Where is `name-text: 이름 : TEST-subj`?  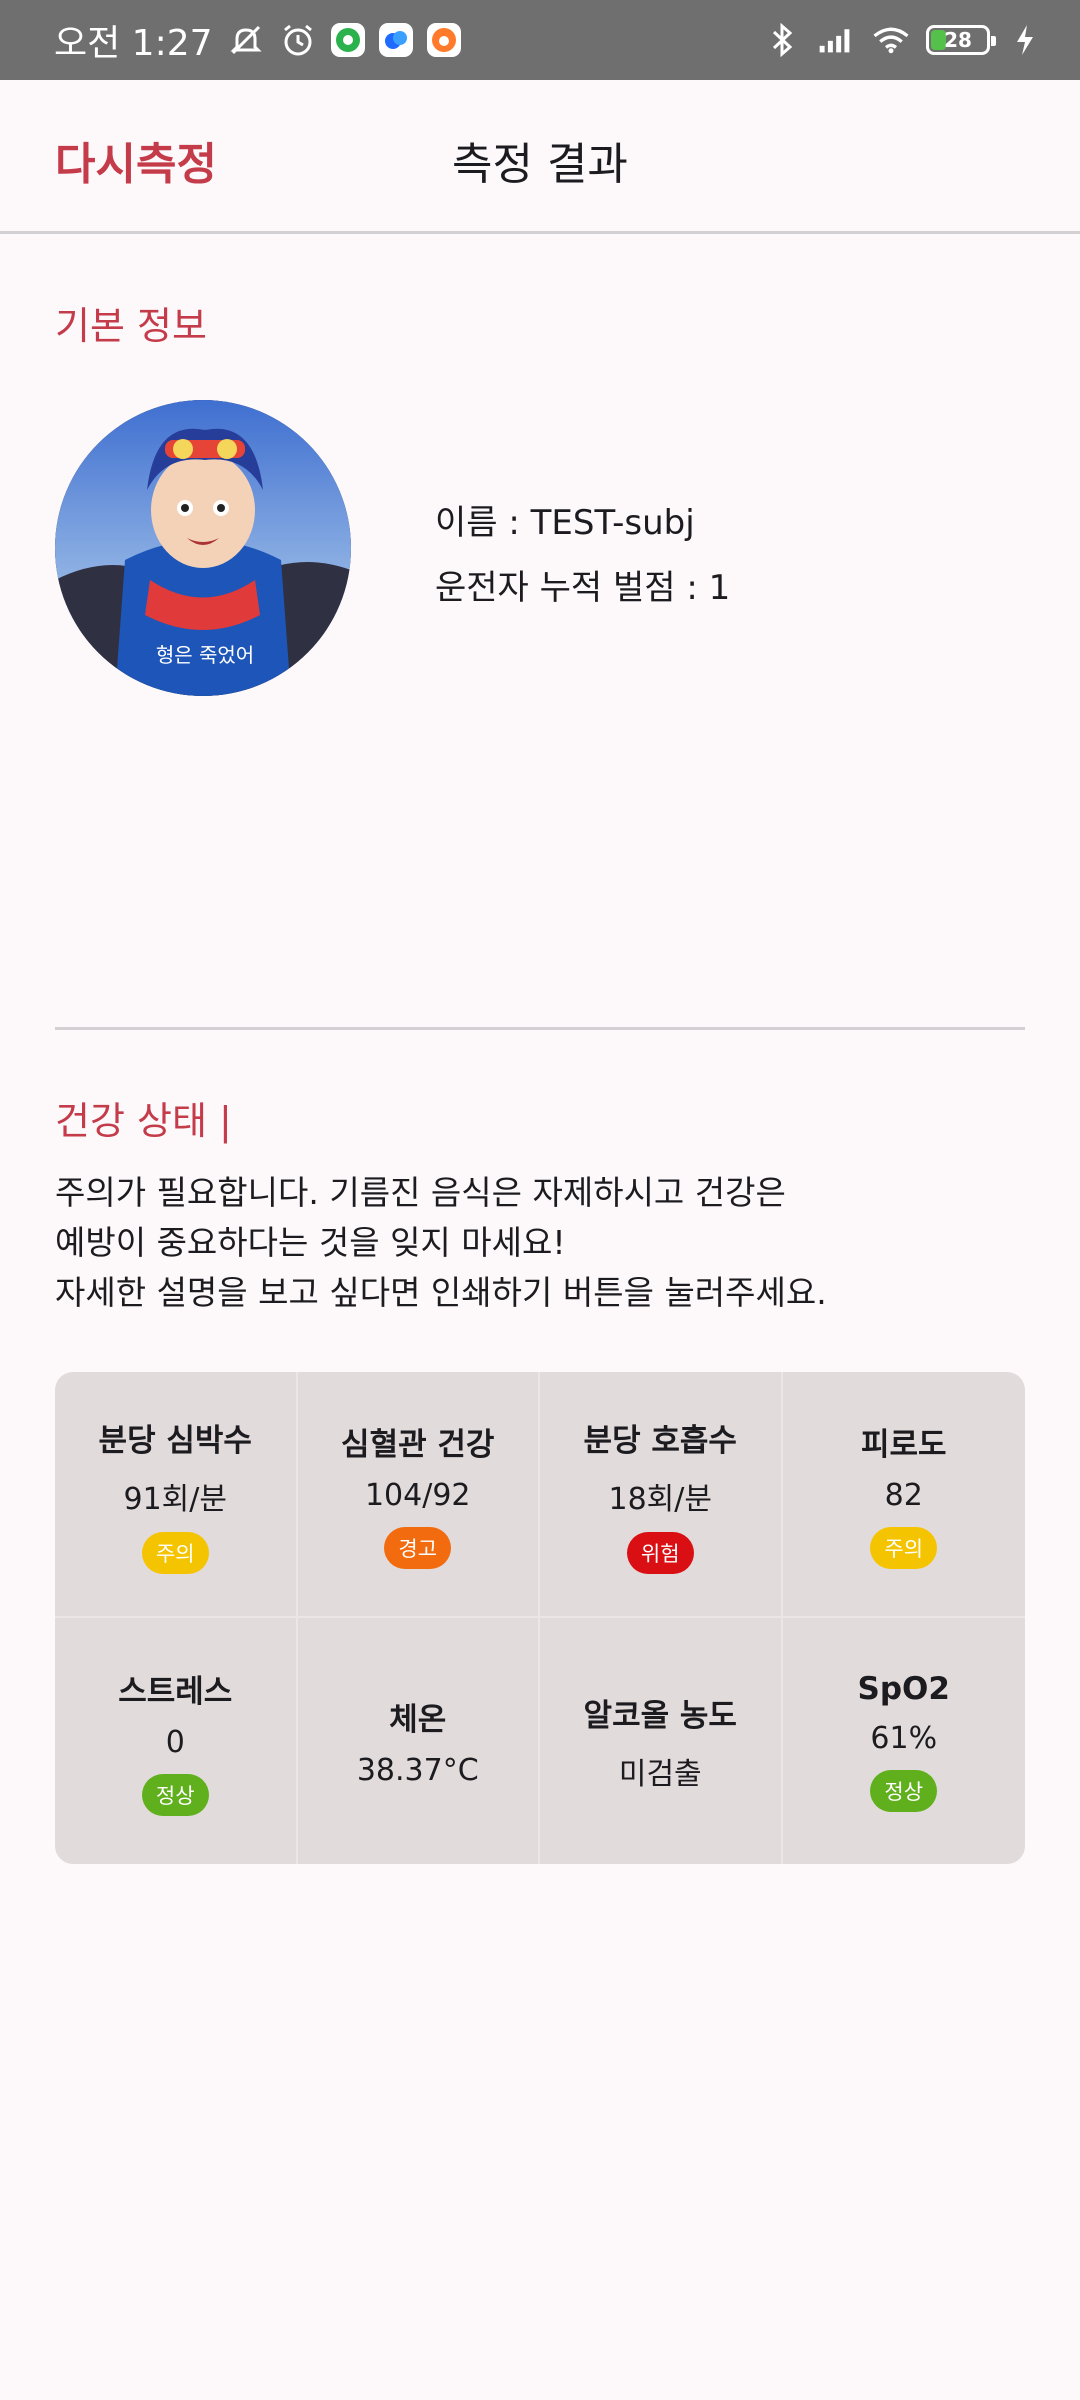 name-text: 이름 : TEST-subj is located at coordinates (565, 523).